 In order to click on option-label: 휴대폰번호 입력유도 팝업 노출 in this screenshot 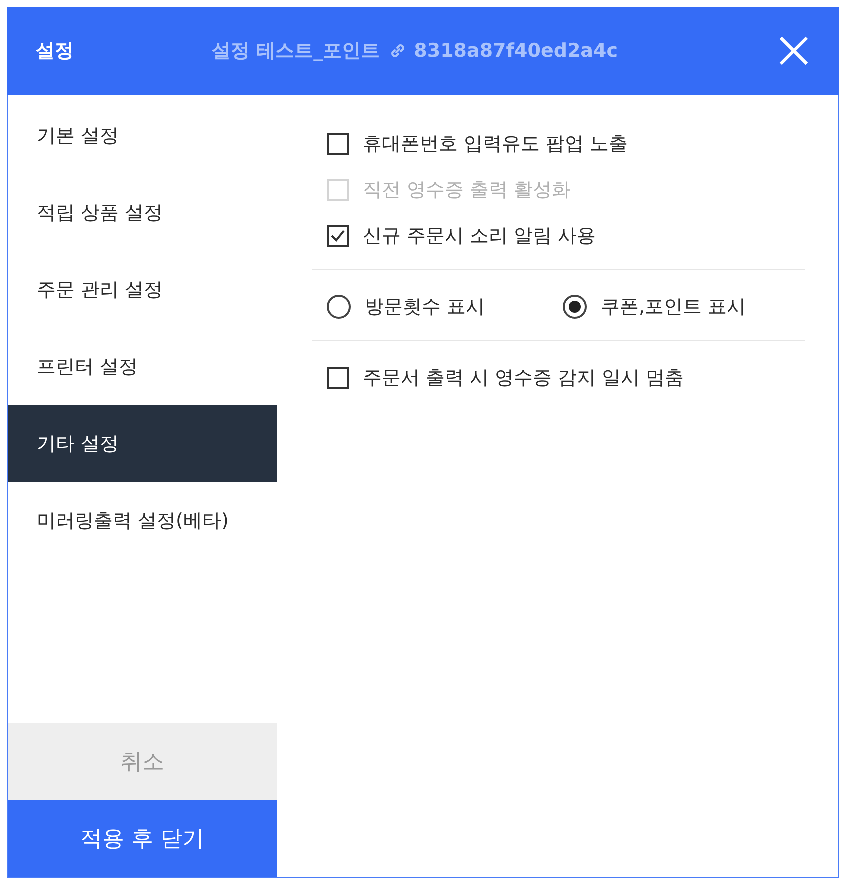, I will do `click(495, 144)`.